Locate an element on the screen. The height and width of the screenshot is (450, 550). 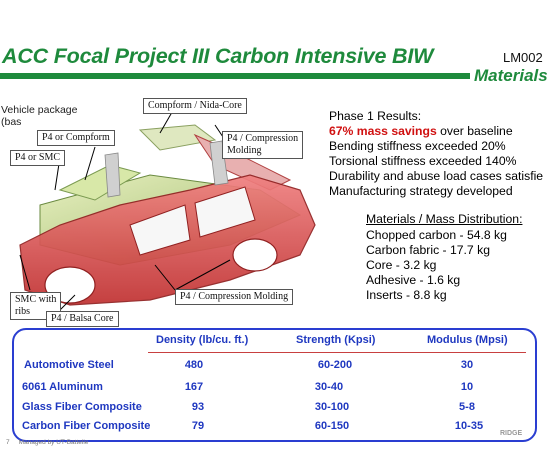
table-cell-strength: 60-200 is located at coordinates (335, 365).